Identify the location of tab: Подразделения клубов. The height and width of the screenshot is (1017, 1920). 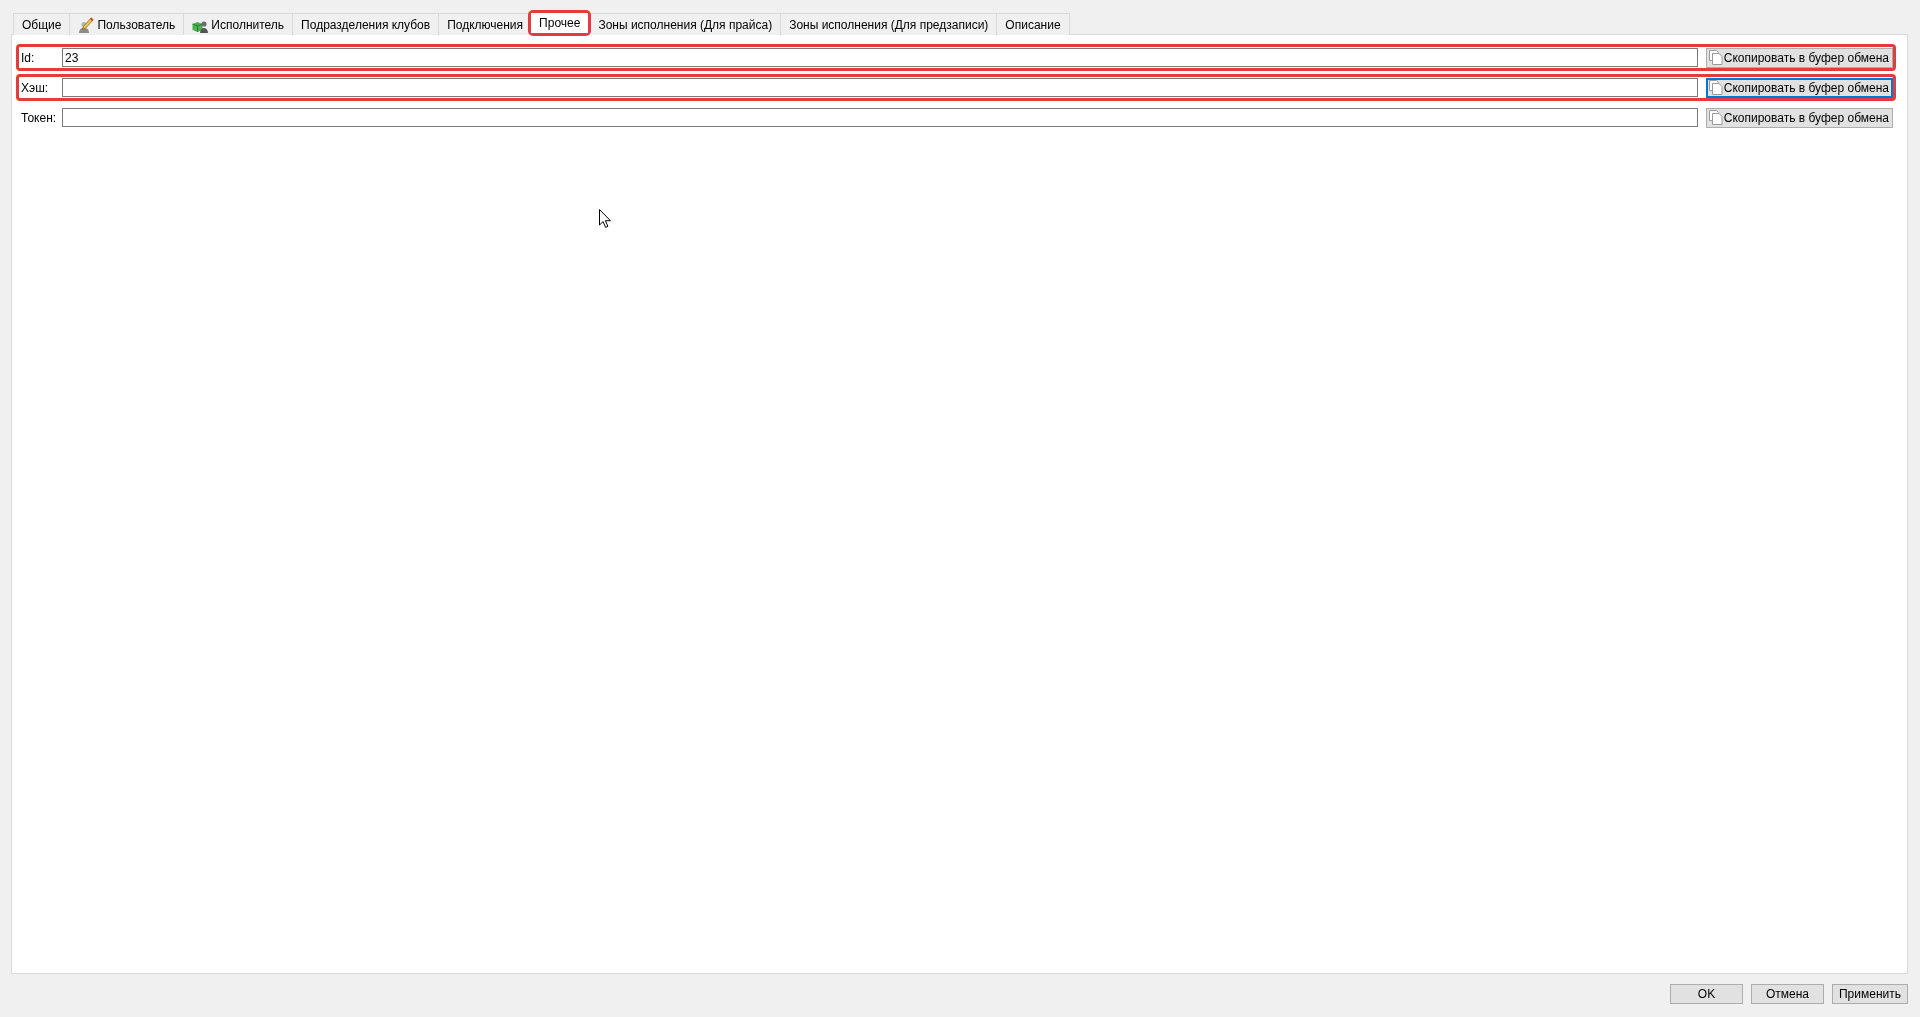
(366, 24).